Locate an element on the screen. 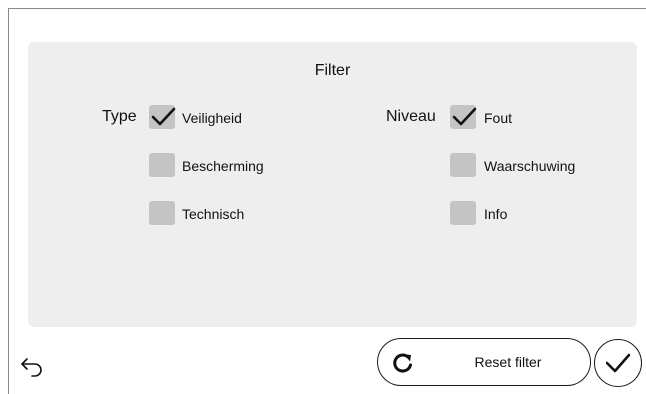 The height and width of the screenshot is (394, 646). option-label-fout: Fout is located at coordinates (498, 118).